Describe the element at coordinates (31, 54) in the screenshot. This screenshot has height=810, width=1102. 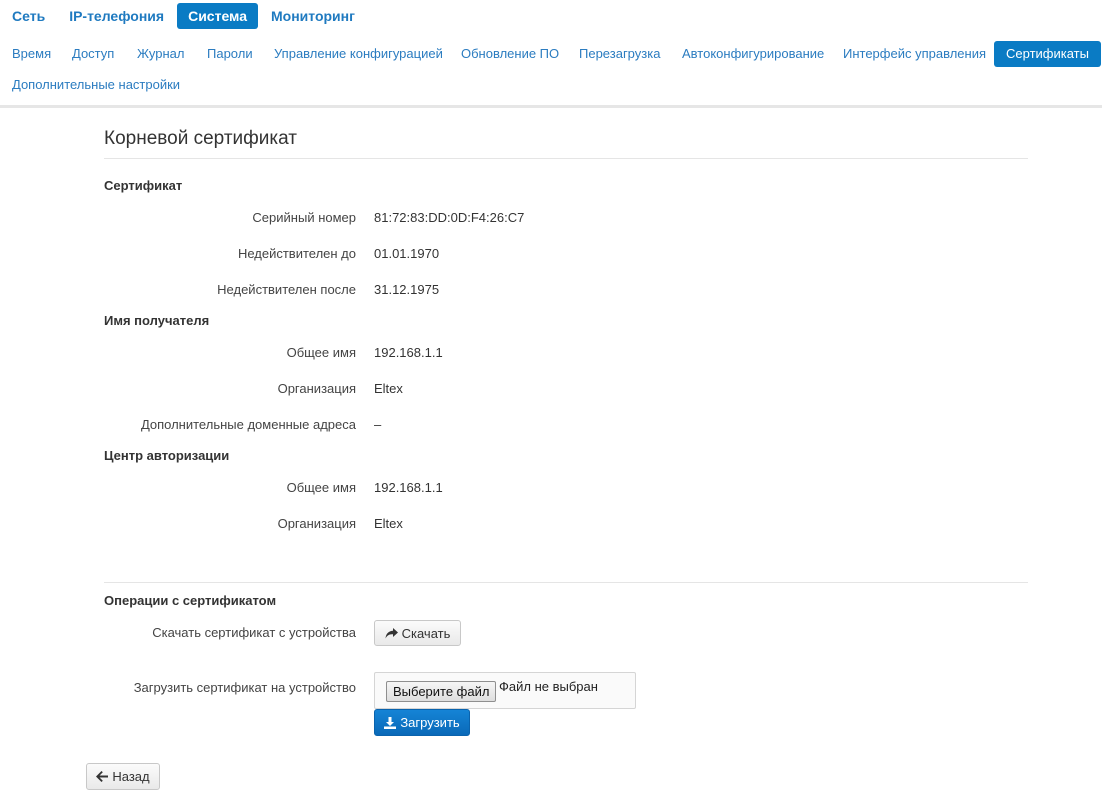
I see `subnav-item-time: Время` at that location.